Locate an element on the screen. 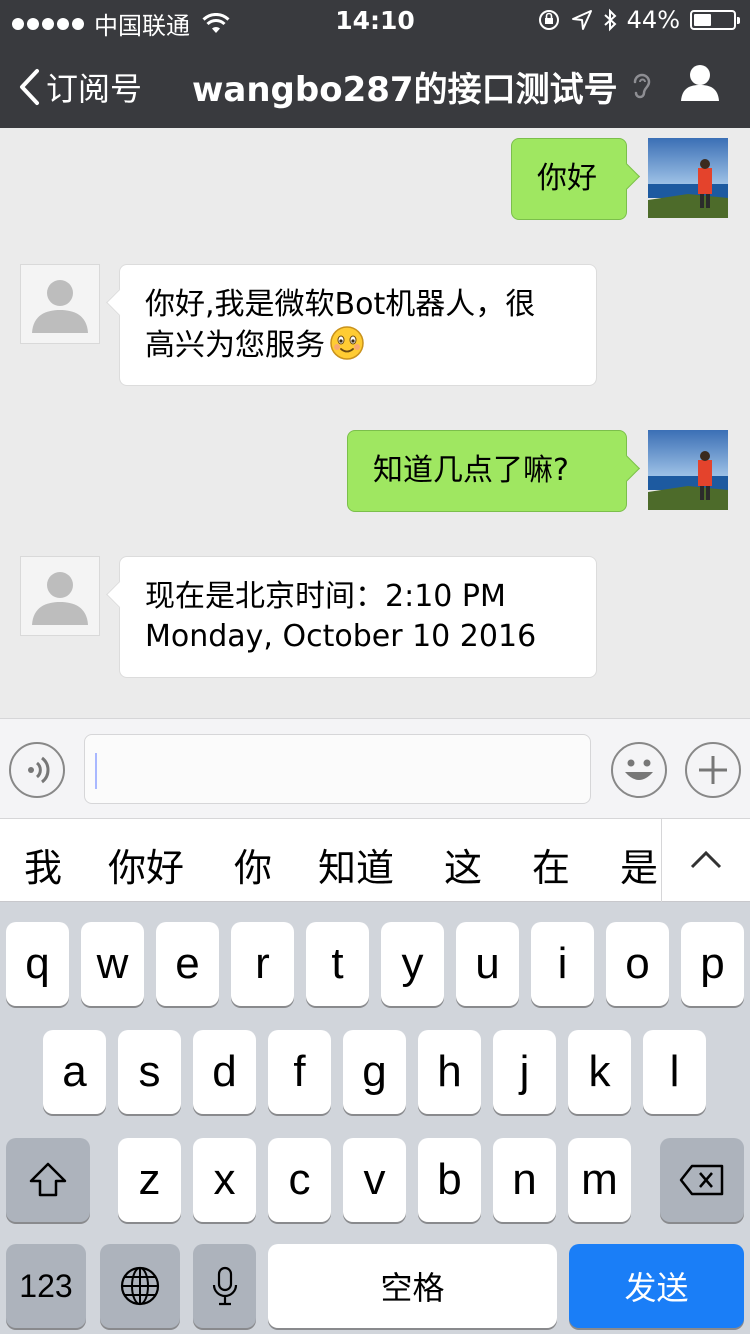  bot-message-bubble: 你好,我是微软Bot机器人，很 高兴为您服务 is located at coordinates (358, 325).